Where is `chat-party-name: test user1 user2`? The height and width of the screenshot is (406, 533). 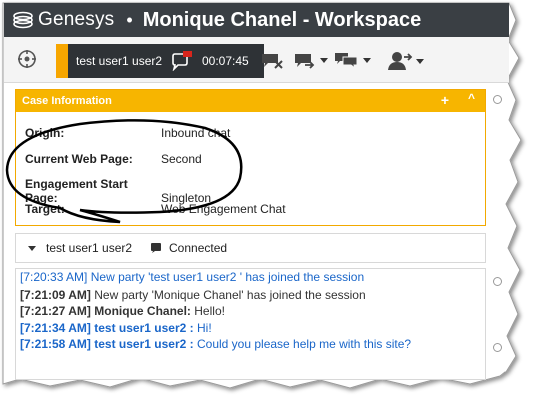
chat-party-name: test user1 user2 is located at coordinates (89, 248).